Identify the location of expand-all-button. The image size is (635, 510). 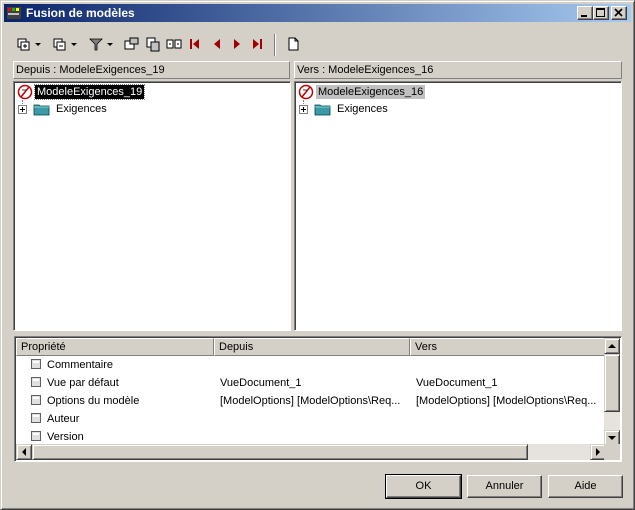
(29, 44).